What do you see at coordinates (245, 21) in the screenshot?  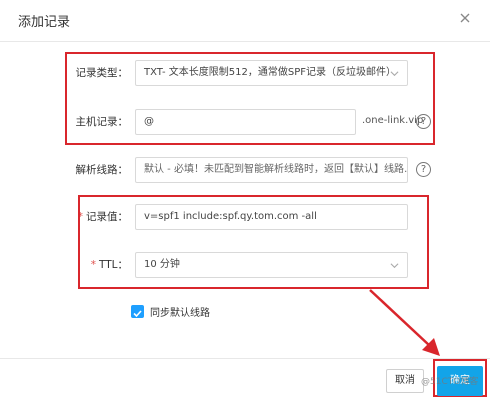 I see `dialog-header: 添加记录` at bounding box center [245, 21].